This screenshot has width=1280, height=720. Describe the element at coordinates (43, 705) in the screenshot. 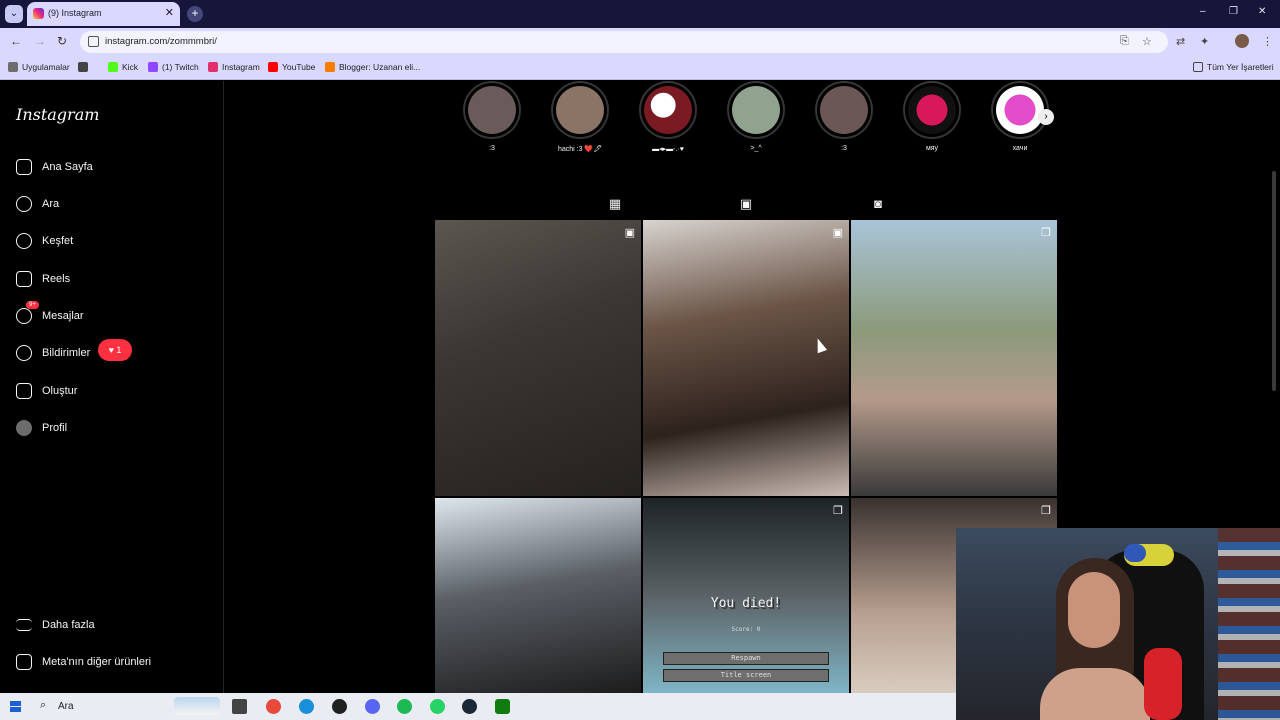

I see `search-icon: ⌕` at that location.